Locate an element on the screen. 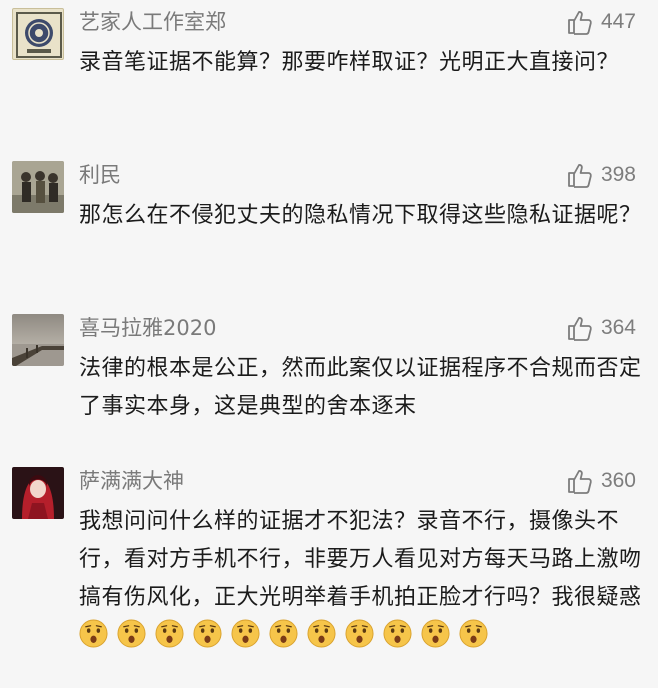 The height and width of the screenshot is (688, 658). comment-text: 录音笔证据不能算？那要咋样取证？光明正大直接问？ is located at coordinates (349, 62).